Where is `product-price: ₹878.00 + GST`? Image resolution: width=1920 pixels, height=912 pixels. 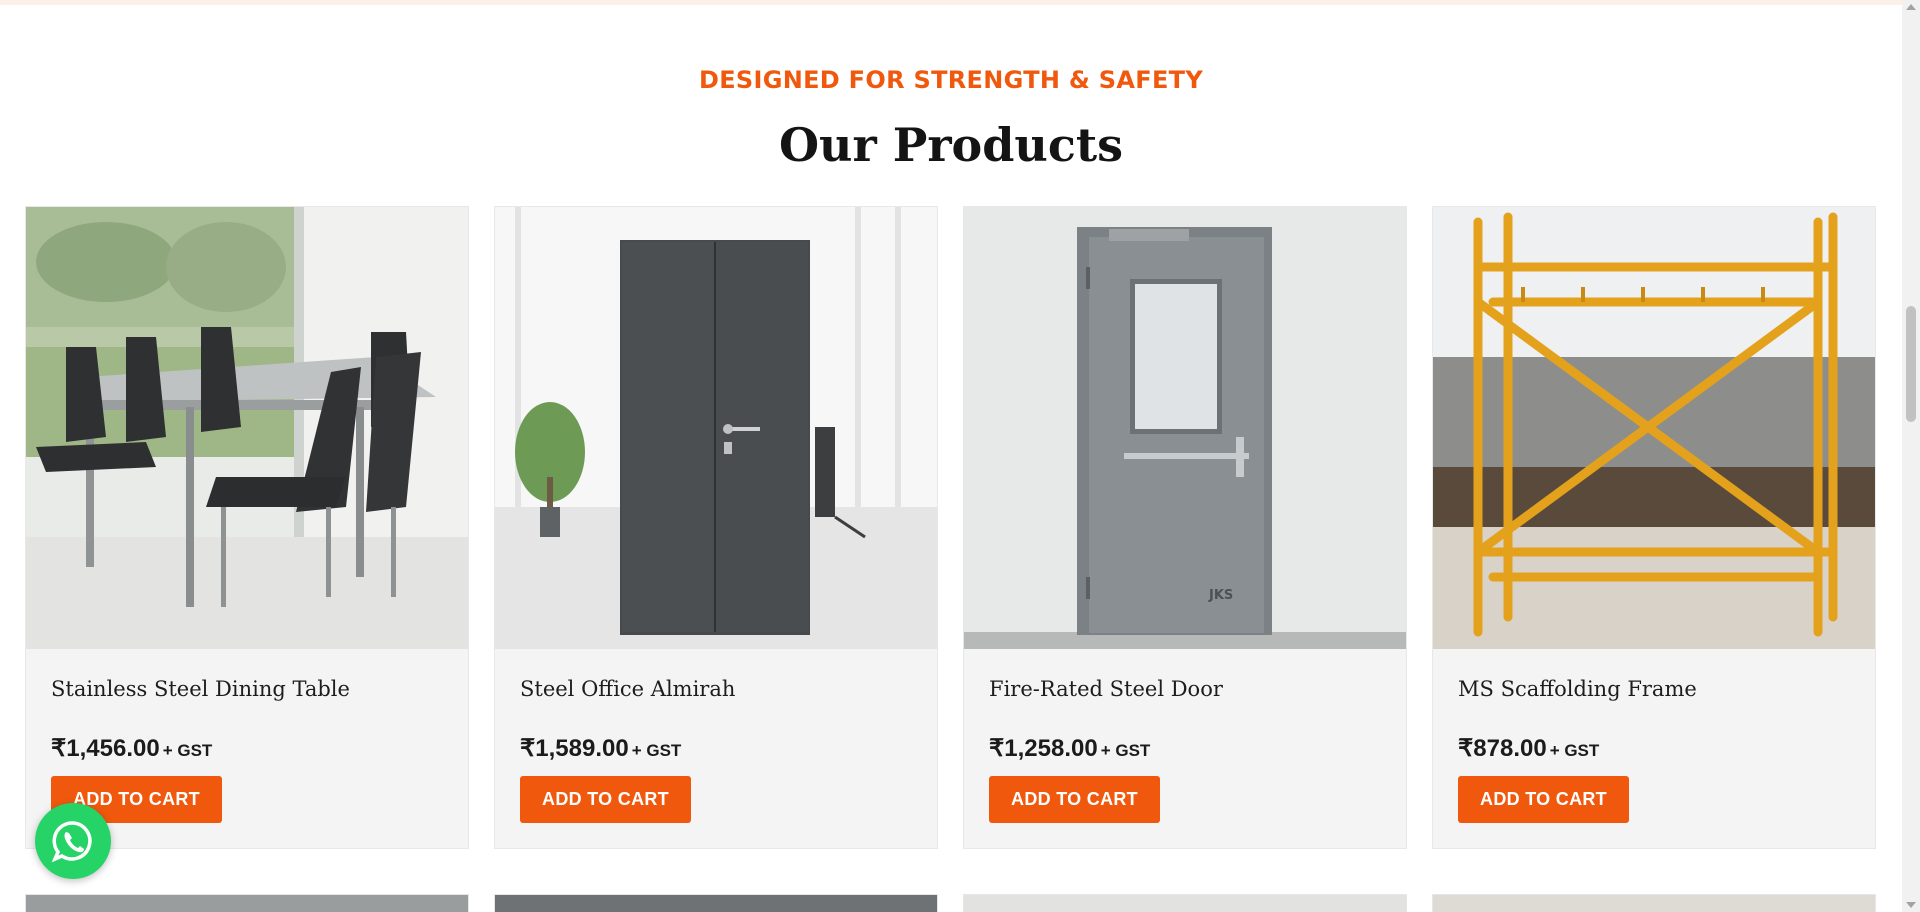
product-price: ₹878.00 + GST is located at coordinates (1528, 748).